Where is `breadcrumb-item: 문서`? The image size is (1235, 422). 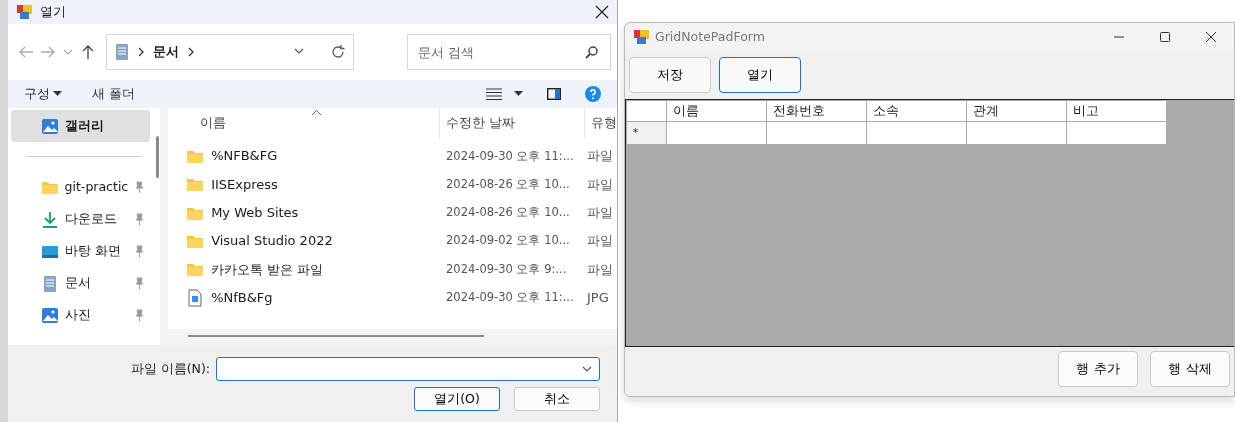
breadcrumb-item: 문서 is located at coordinates (166, 52).